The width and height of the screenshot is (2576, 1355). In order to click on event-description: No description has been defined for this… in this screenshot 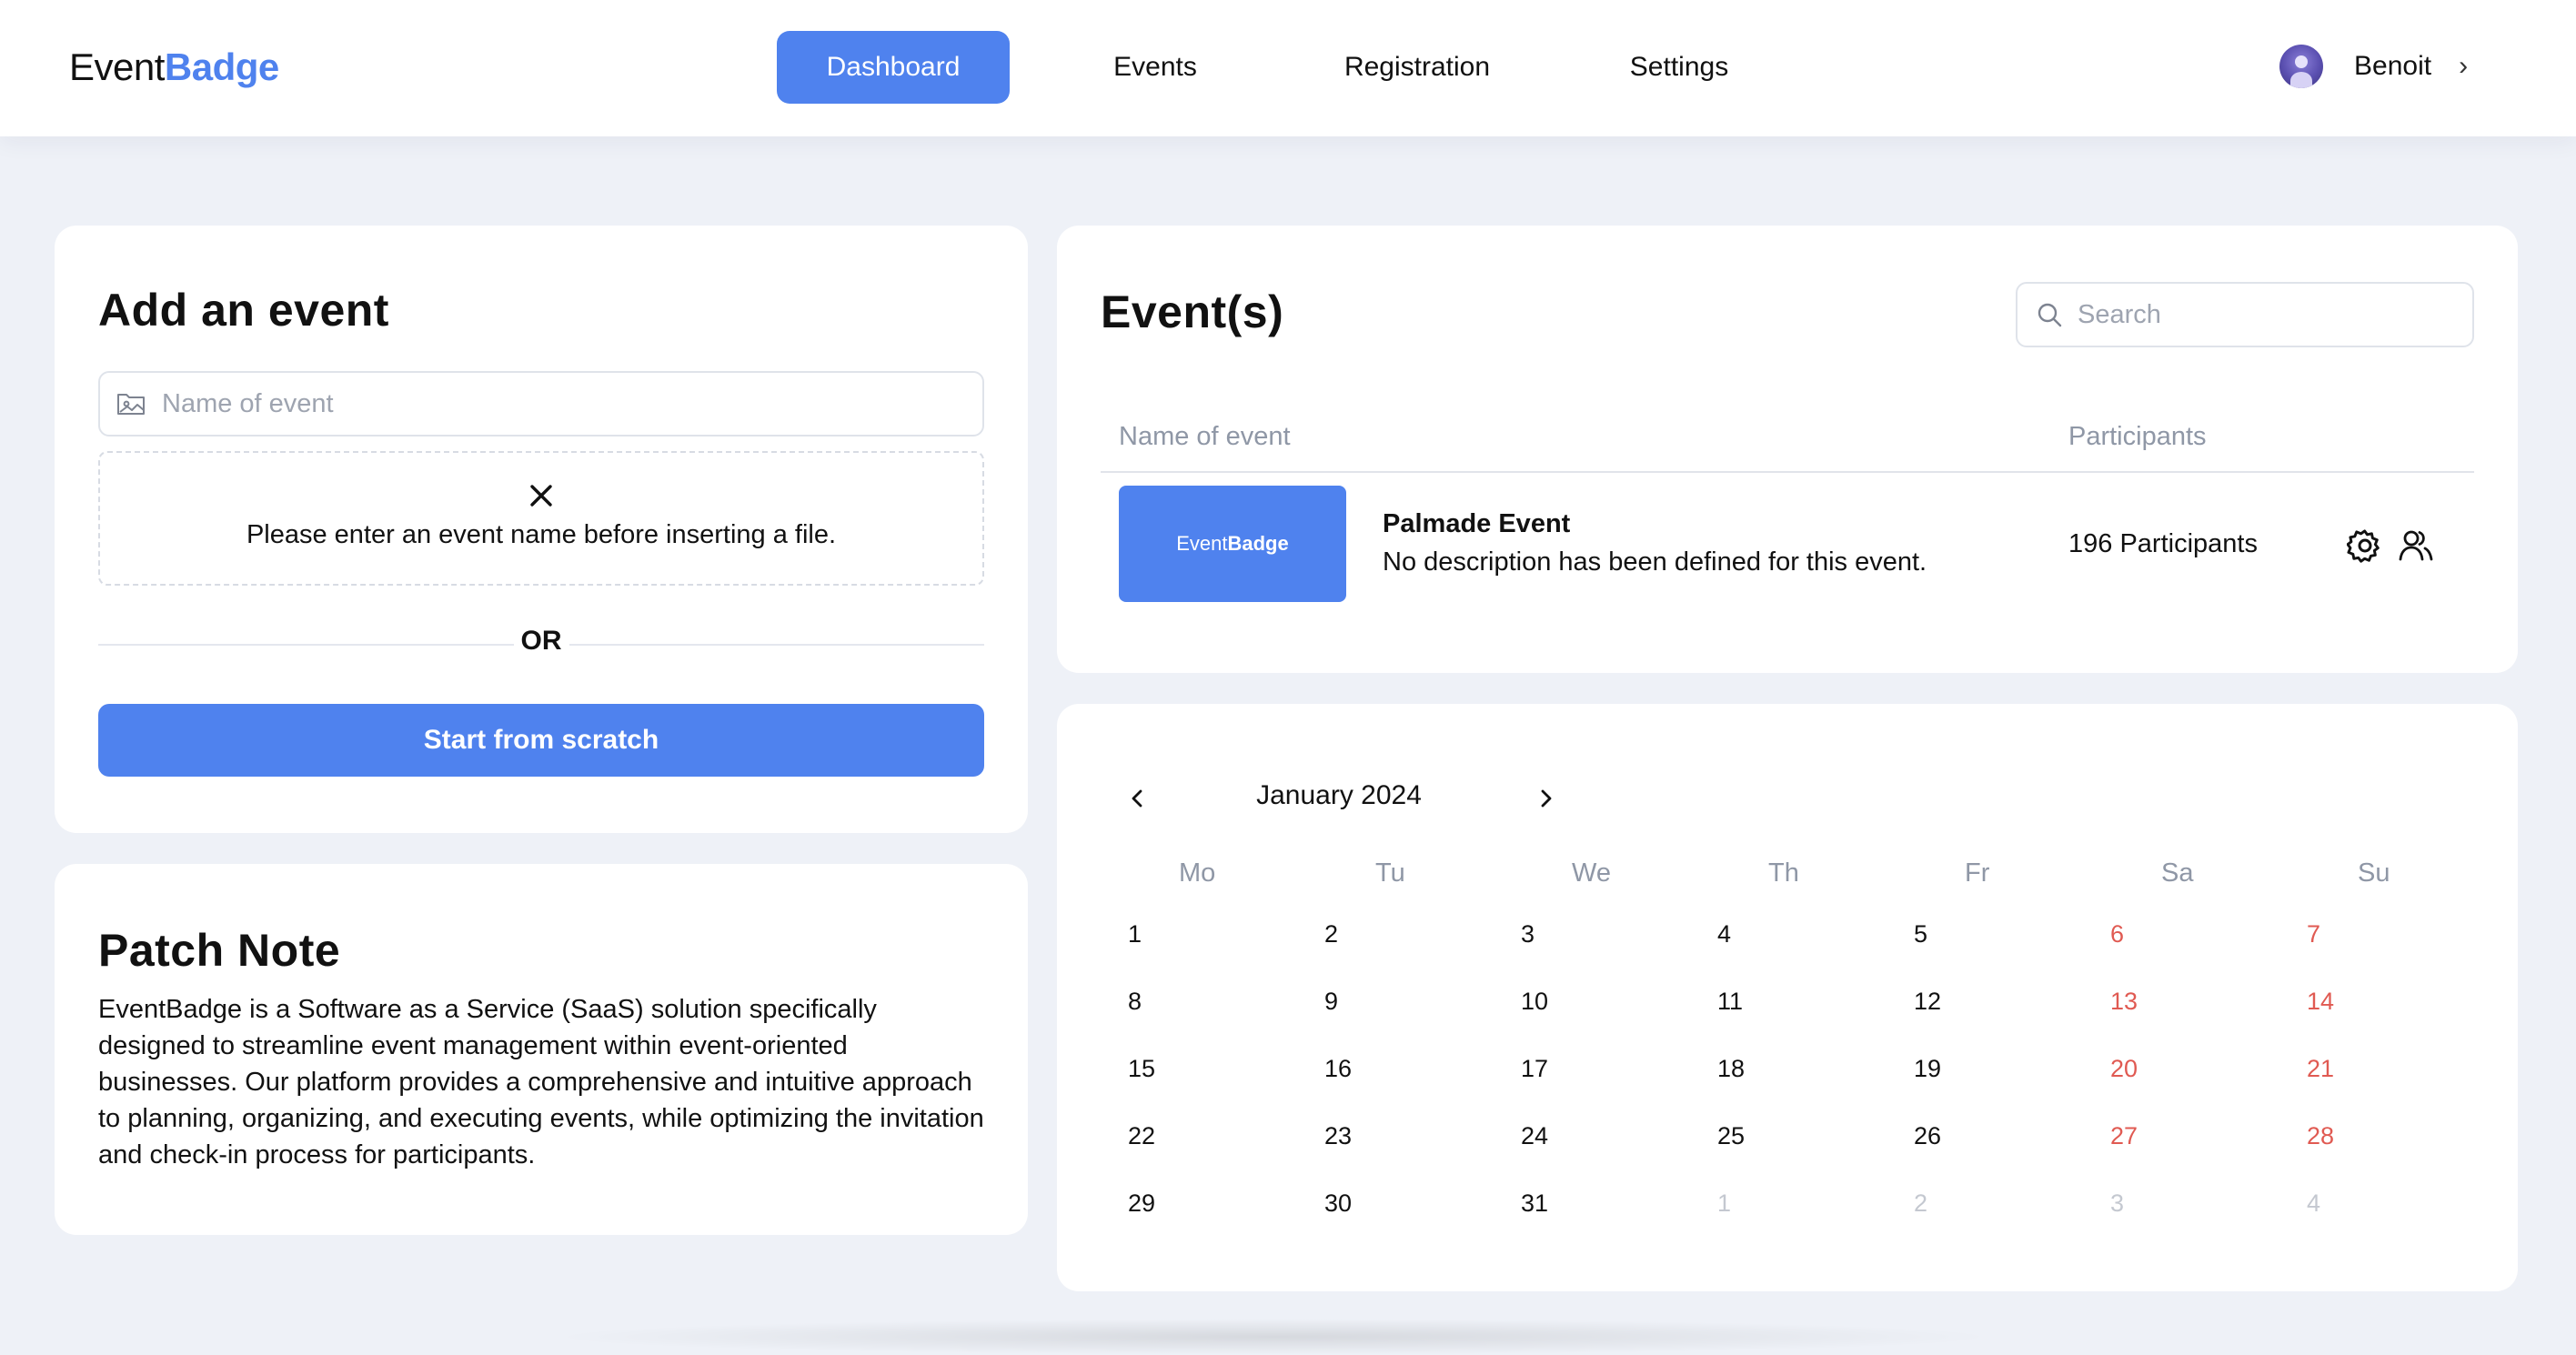, I will do `click(1655, 562)`.